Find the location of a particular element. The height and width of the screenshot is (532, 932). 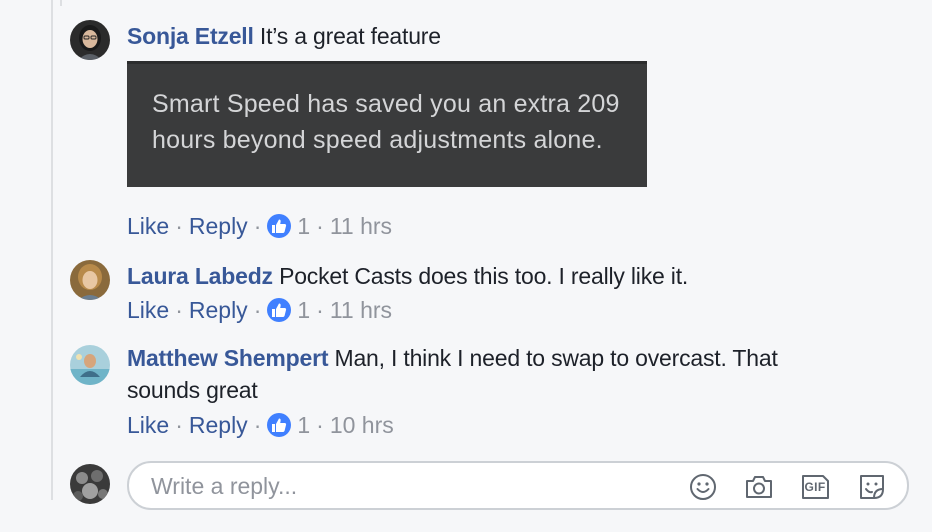

comment-author: Matthew Shempert is located at coordinates (227, 358).